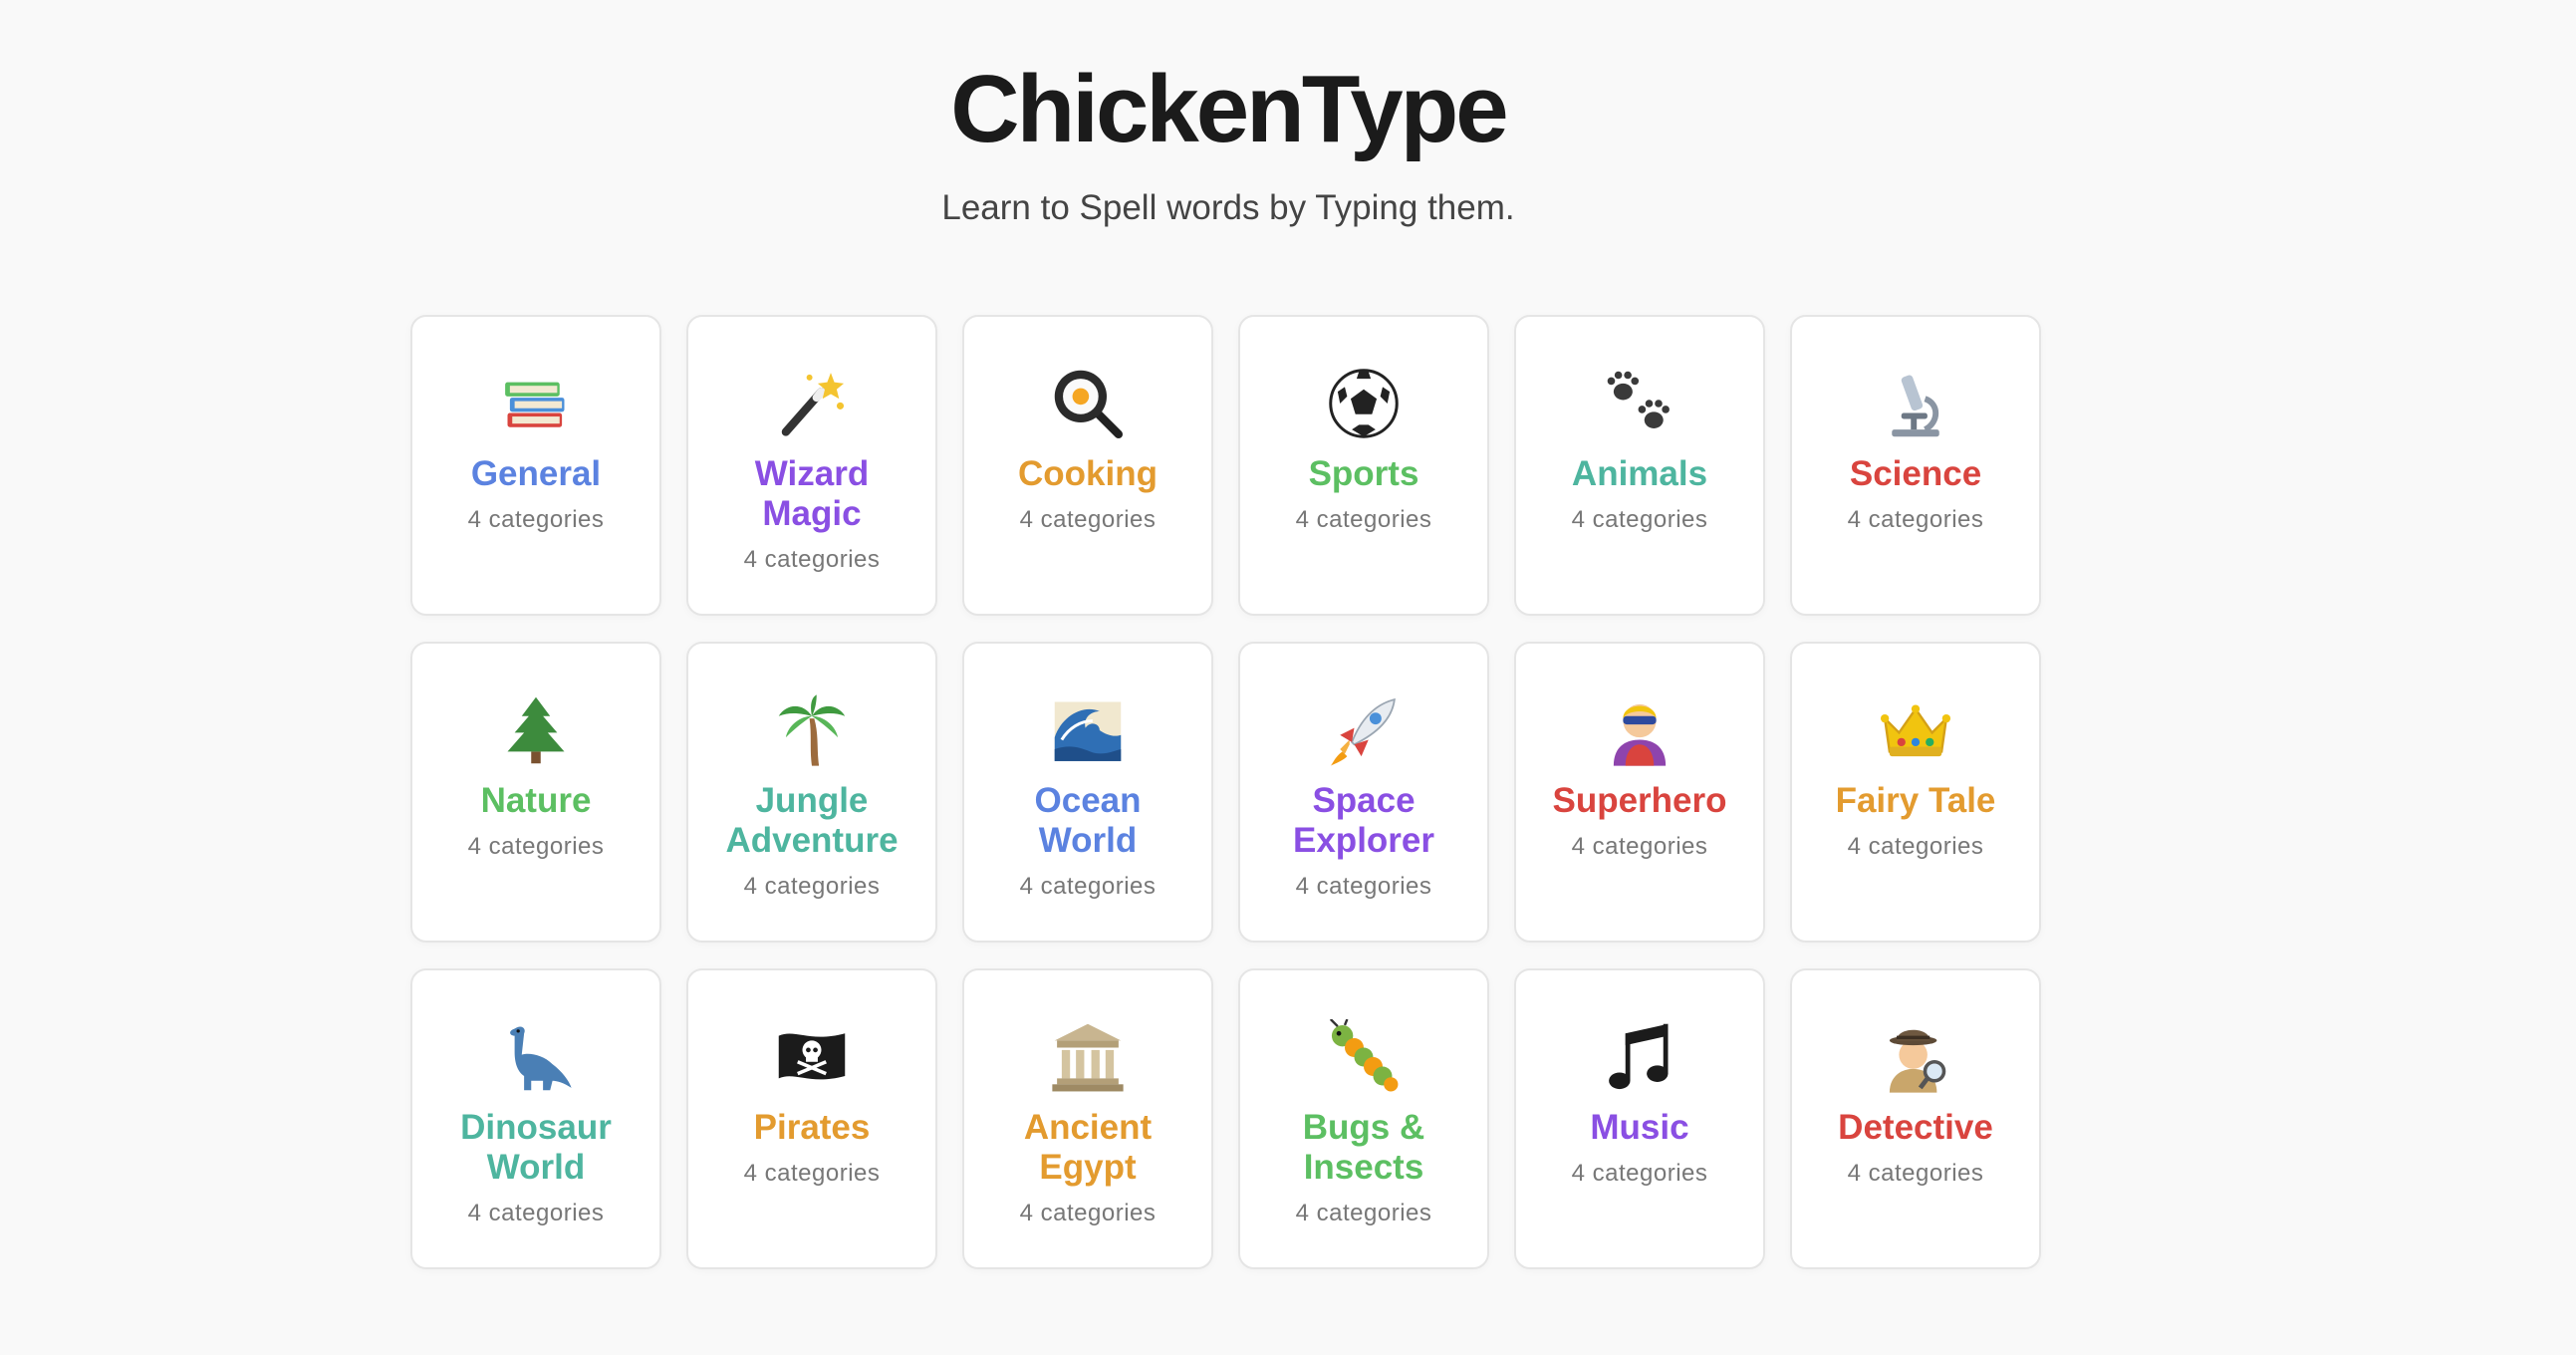 The height and width of the screenshot is (1355, 2576). I want to click on card-sports: Sports 4 categories, so click(1363, 465).